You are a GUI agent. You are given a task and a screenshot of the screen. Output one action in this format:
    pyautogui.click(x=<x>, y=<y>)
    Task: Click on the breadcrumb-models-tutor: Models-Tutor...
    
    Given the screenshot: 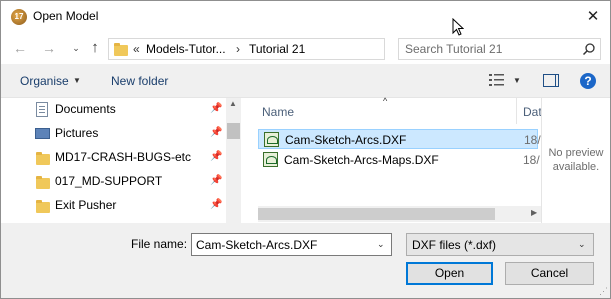 What is the action you would take?
    pyautogui.click(x=186, y=49)
    